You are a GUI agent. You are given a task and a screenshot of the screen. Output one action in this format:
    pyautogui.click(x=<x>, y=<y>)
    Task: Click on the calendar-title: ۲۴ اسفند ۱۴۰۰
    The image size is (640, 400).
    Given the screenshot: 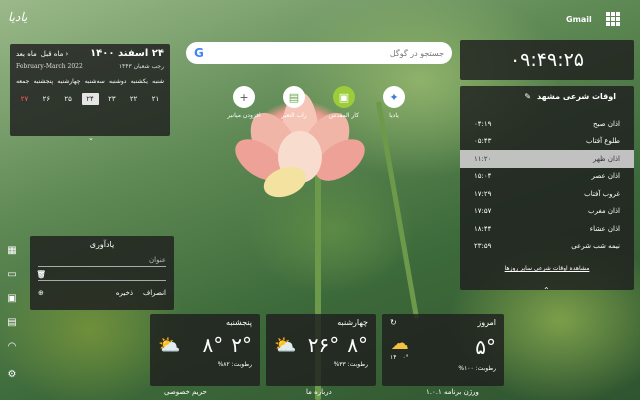 What is the action you would take?
    pyautogui.click(x=127, y=53)
    